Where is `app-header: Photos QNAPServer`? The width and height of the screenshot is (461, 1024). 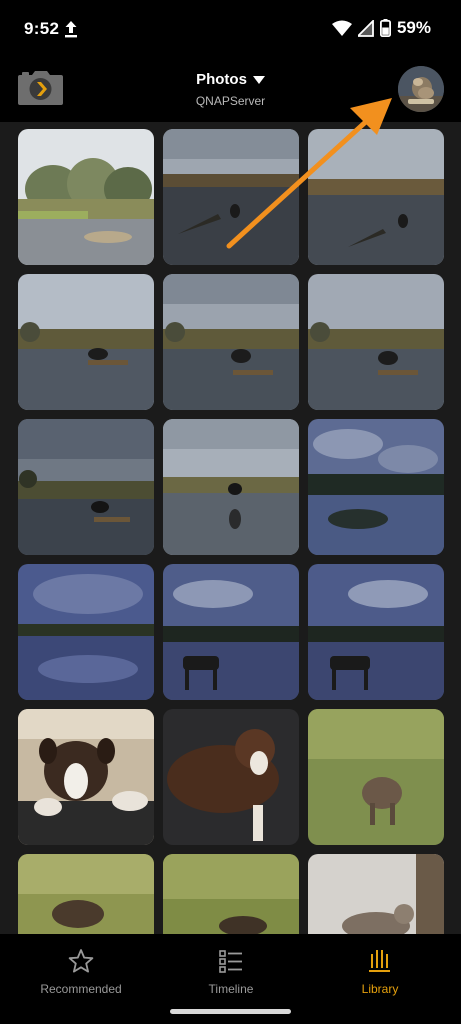 app-header: Photos QNAPServer is located at coordinates (230, 90).